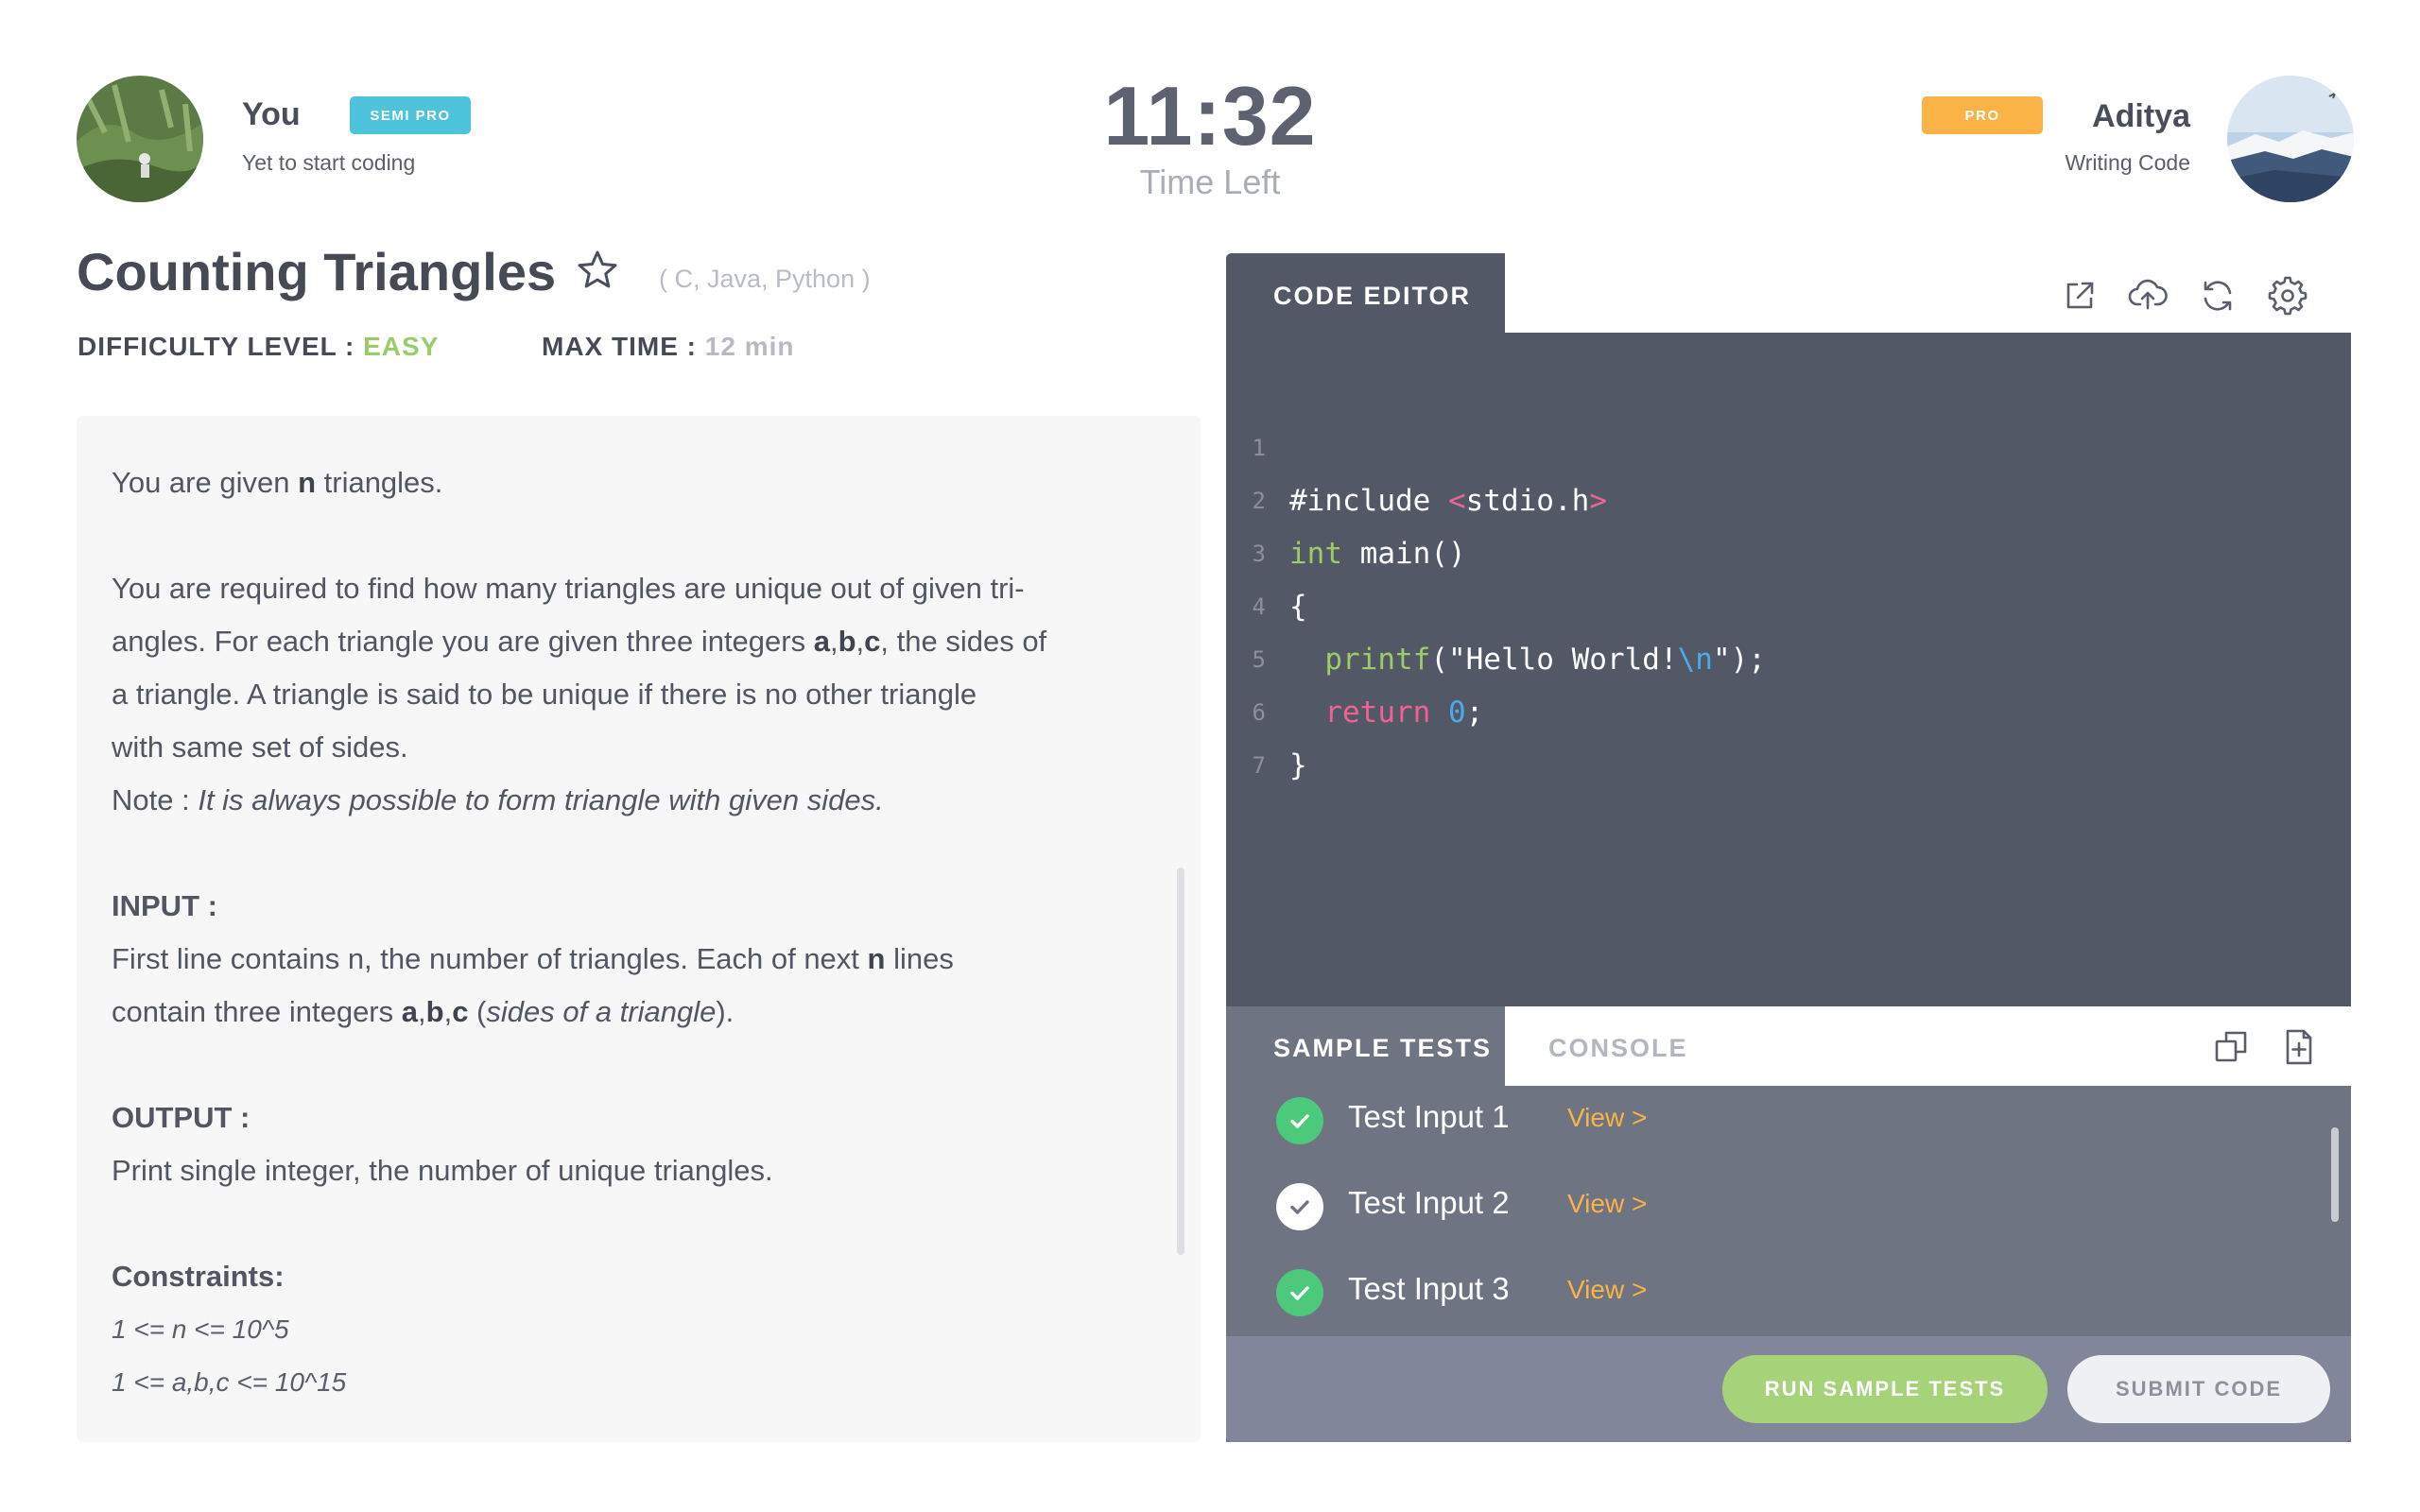 This screenshot has width=2420, height=1512. Describe the element at coordinates (410, 115) in the screenshot. I see `semi-pro-badge: SEMI PRO` at that location.